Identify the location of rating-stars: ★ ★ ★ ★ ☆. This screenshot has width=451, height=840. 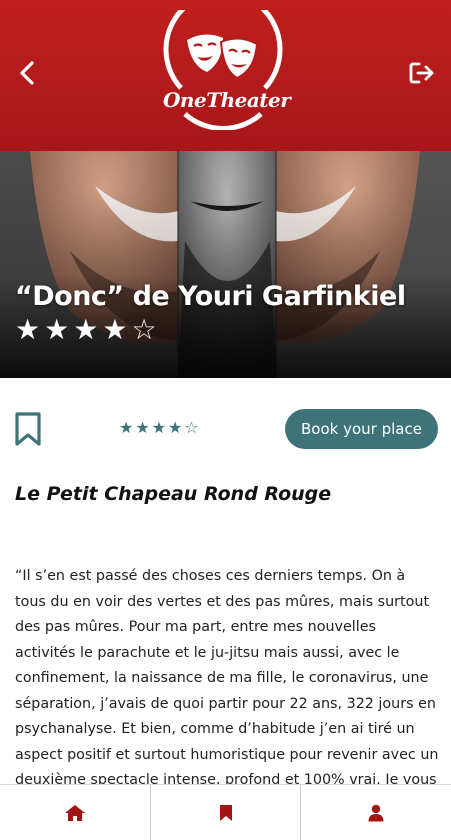
(159, 428).